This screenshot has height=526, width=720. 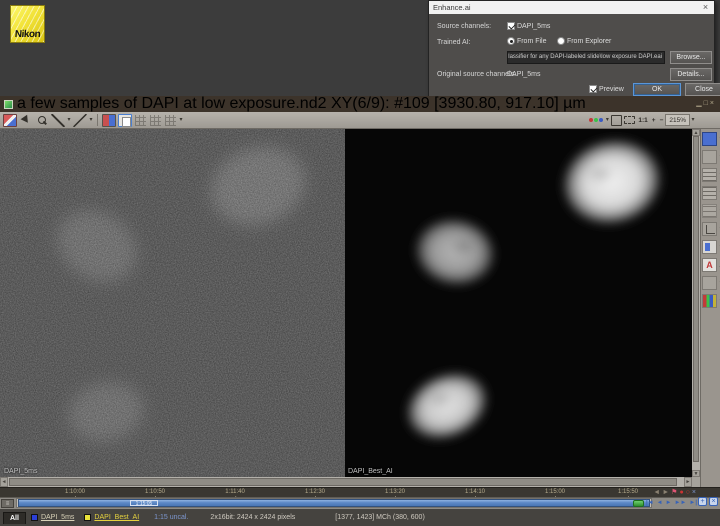 I want to click on tab-channel-dapi-5ms: DAPI_5ms, so click(x=52, y=517).